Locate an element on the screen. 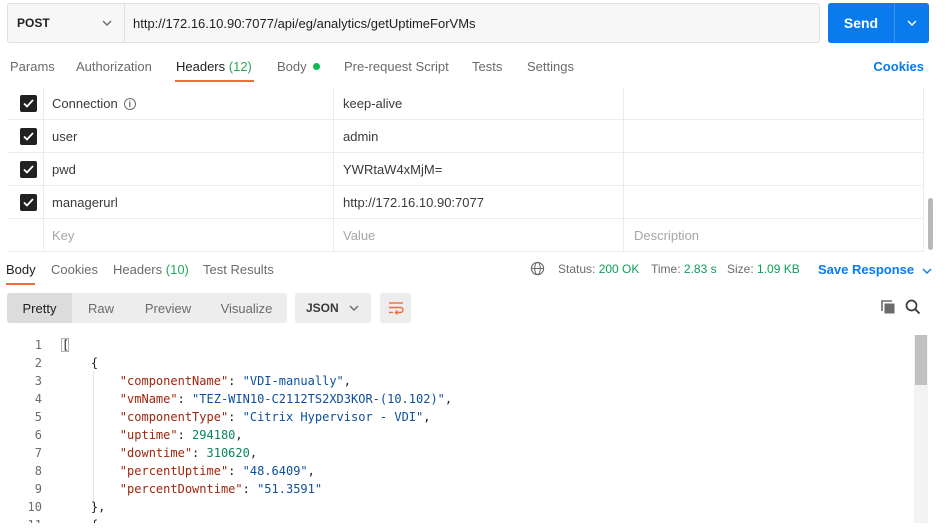  header-row: pwd YWRtaW4xMjM= is located at coordinates (465, 169).